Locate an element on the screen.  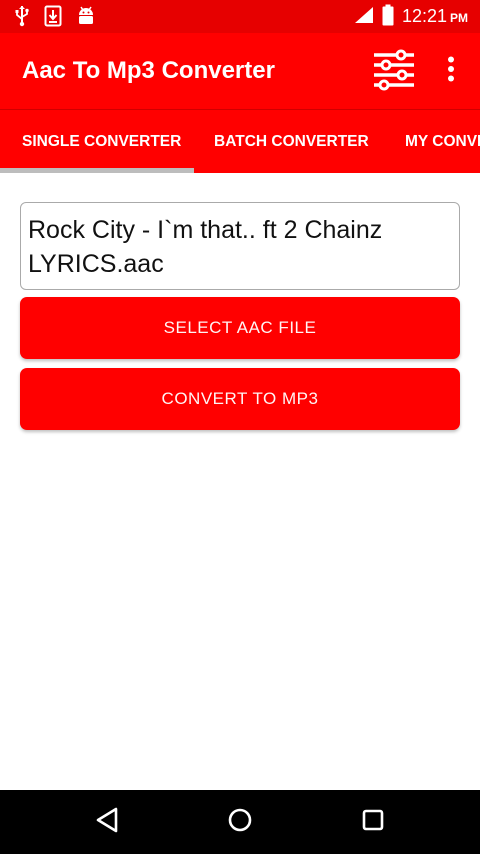
app-toolbar: Aac To Mp3 Converter is located at coordinates (240, 71).